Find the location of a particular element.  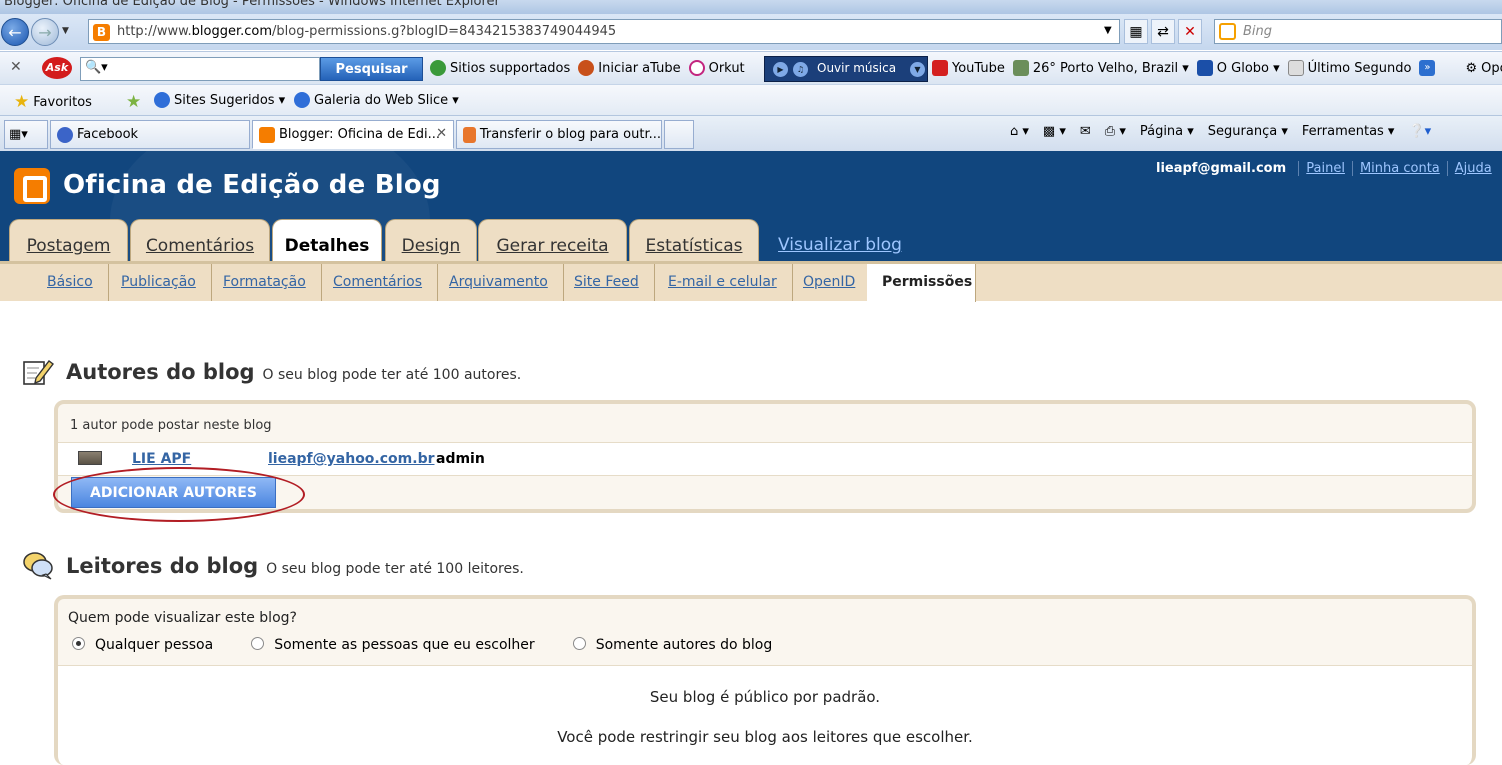

radio-selected-icon is located at coordinates (78, 643).